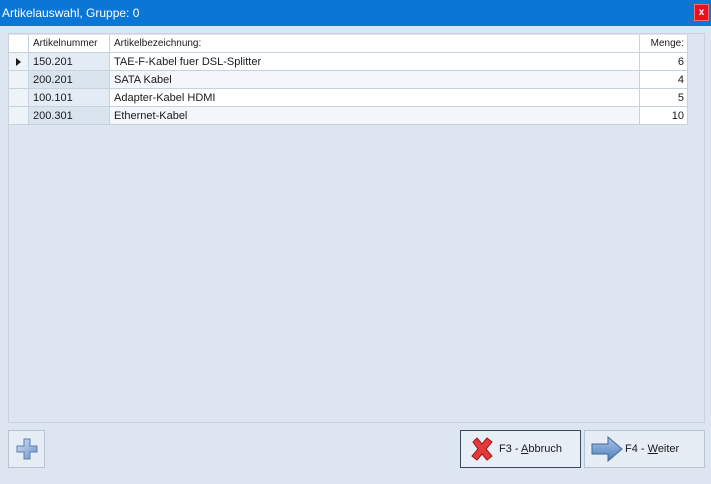  I want to click on table-row: 100.101 Adapter-Kabel HDMI 5, so click(348, 98).